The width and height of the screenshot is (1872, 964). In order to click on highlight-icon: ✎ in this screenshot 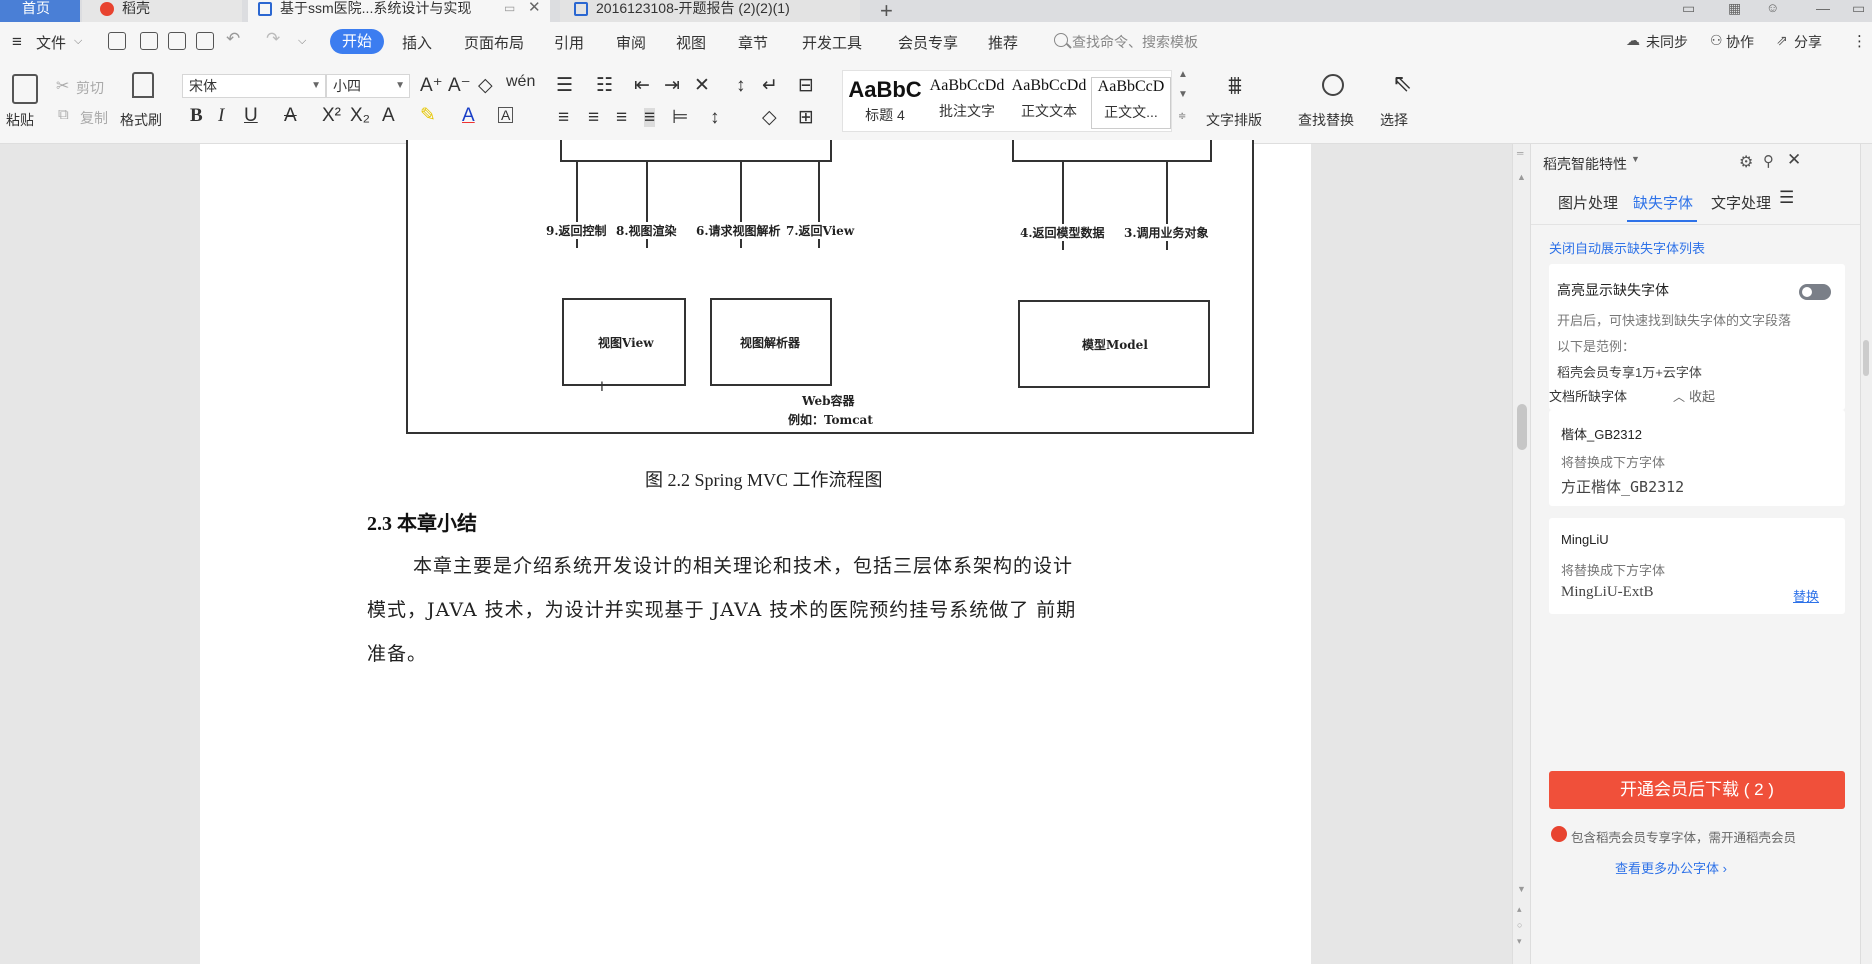, I will do `click(428, 115)`.